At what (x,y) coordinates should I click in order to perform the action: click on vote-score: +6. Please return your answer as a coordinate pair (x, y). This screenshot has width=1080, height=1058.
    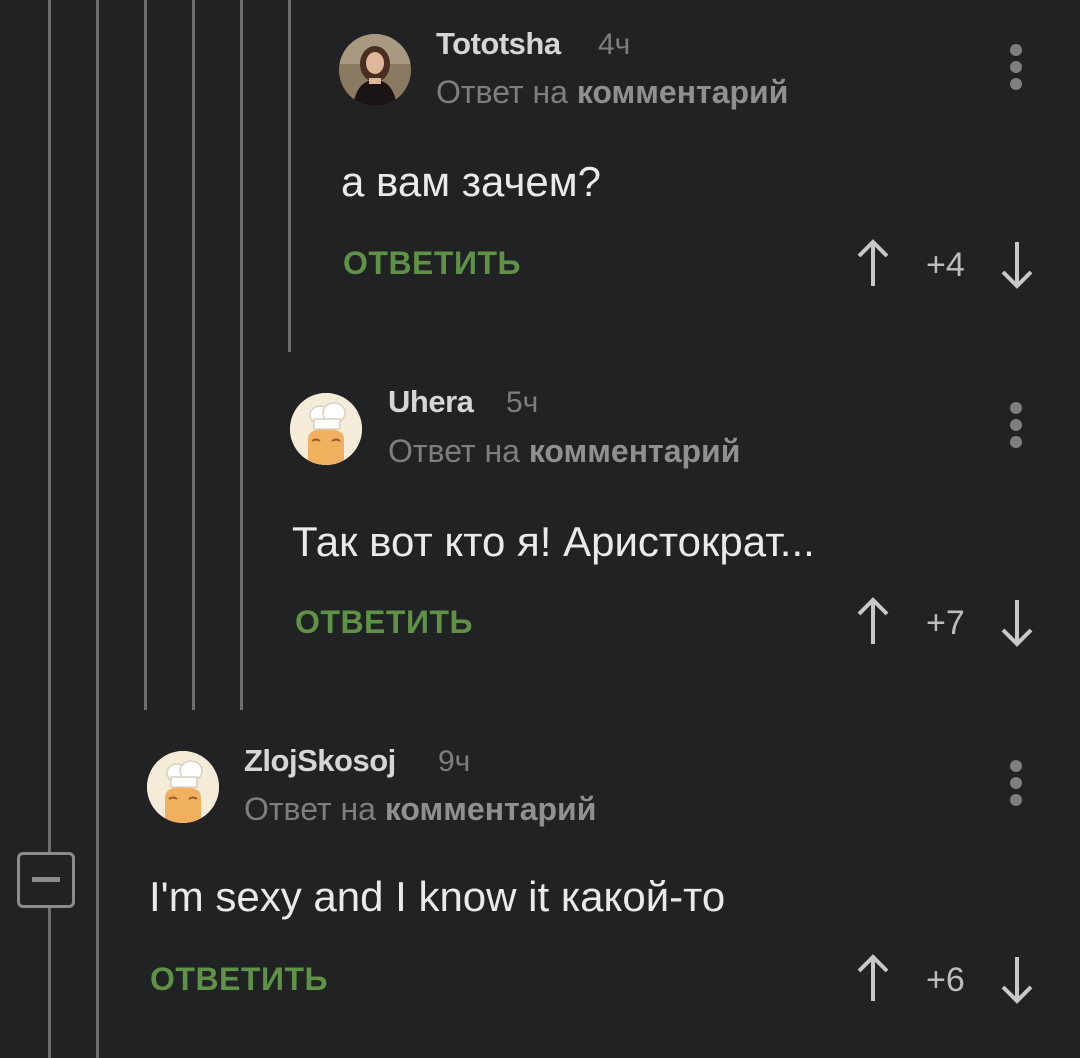
    Looking at the image, I should click on (945, 980).